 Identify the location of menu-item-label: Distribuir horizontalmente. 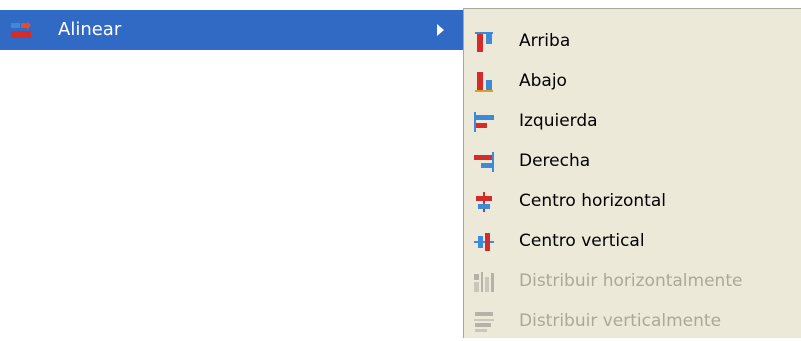
(631, 281).